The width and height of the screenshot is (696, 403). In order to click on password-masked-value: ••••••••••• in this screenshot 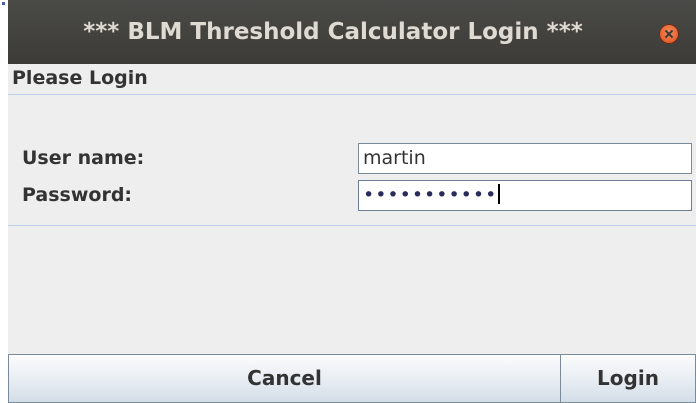, I will do `click(430, 195)`.